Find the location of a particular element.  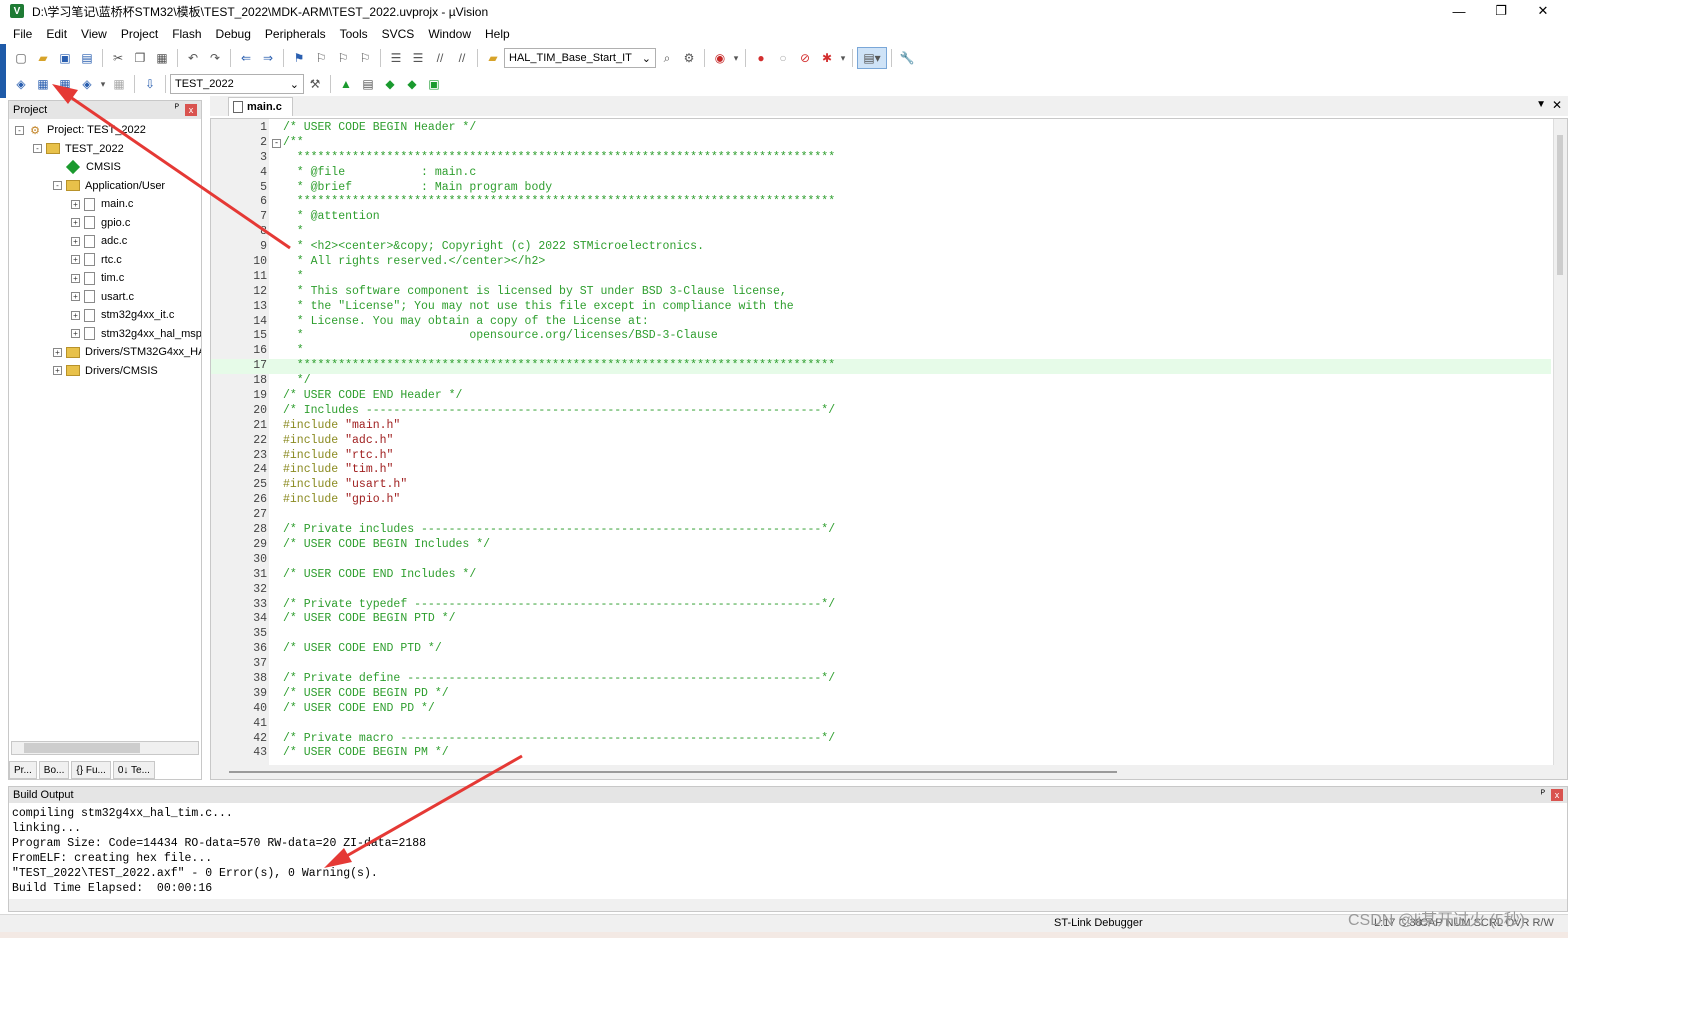

stop-build-icon: ▦ is located at coordinates (119, 84).